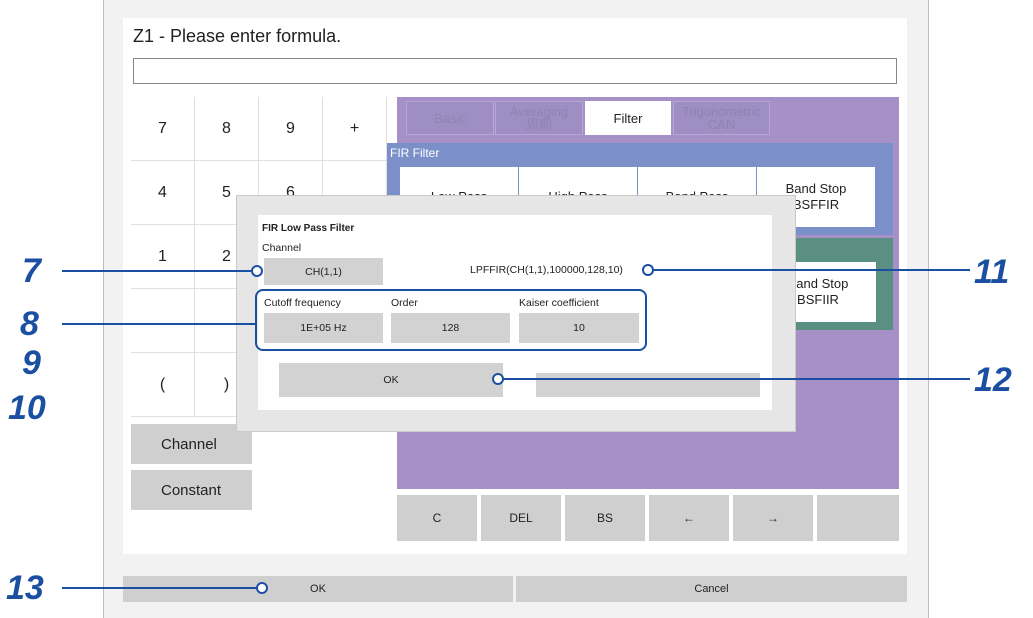  I want to click on callout-11: 11, so click(992, 272).